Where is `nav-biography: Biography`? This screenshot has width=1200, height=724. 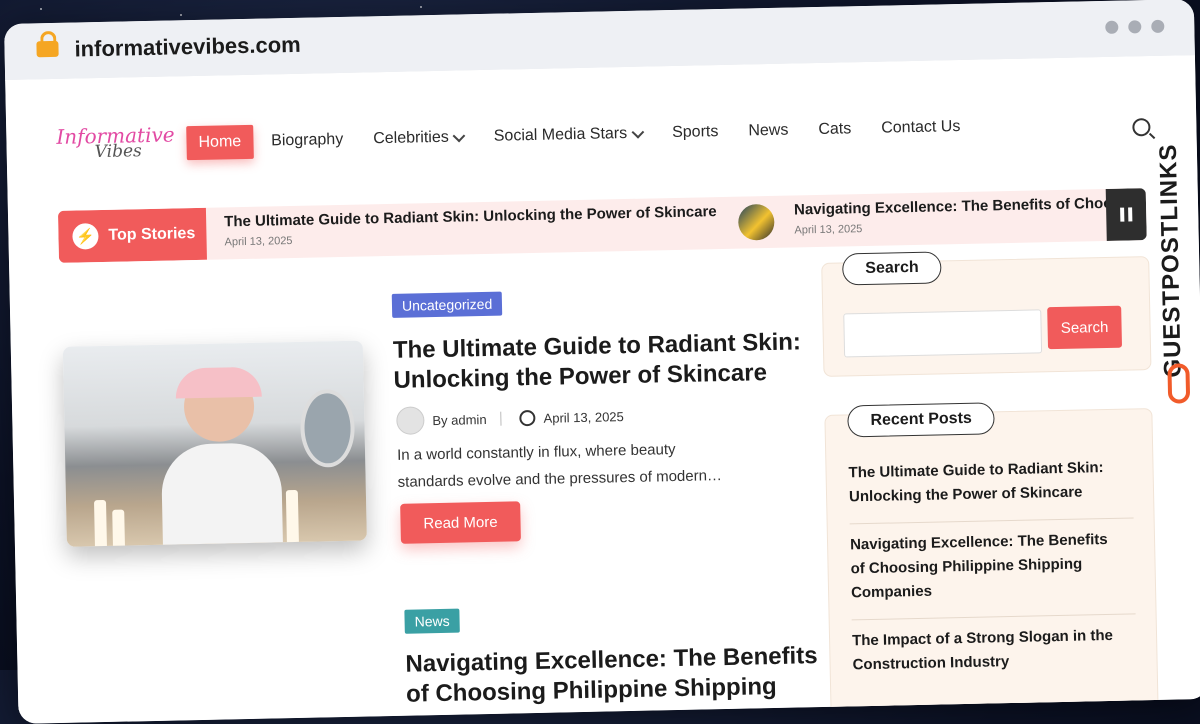 nav-biography: Biography is located at coordinates (307, 141).